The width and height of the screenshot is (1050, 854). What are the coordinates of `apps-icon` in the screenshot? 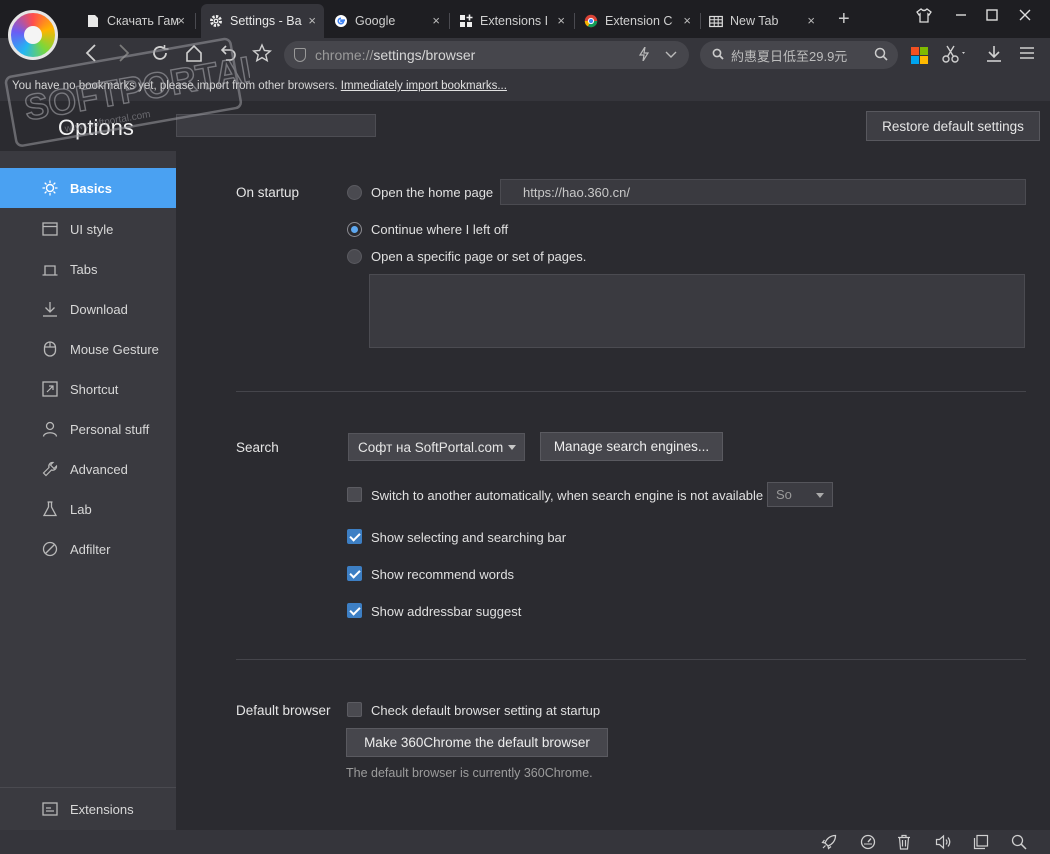 It's located at (919, 55).